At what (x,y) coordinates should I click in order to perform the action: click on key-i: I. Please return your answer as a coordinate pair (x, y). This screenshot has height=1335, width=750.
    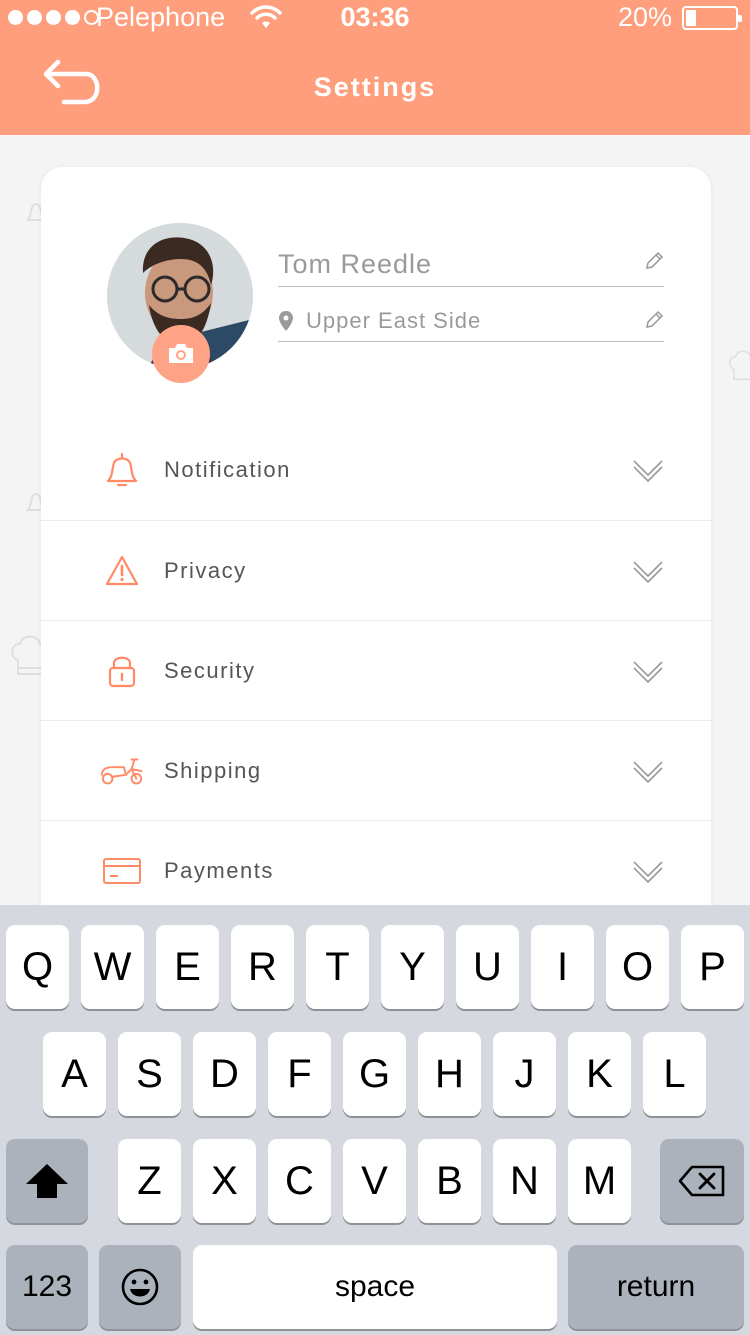
    Looking at the image, I should click on (562, 967).